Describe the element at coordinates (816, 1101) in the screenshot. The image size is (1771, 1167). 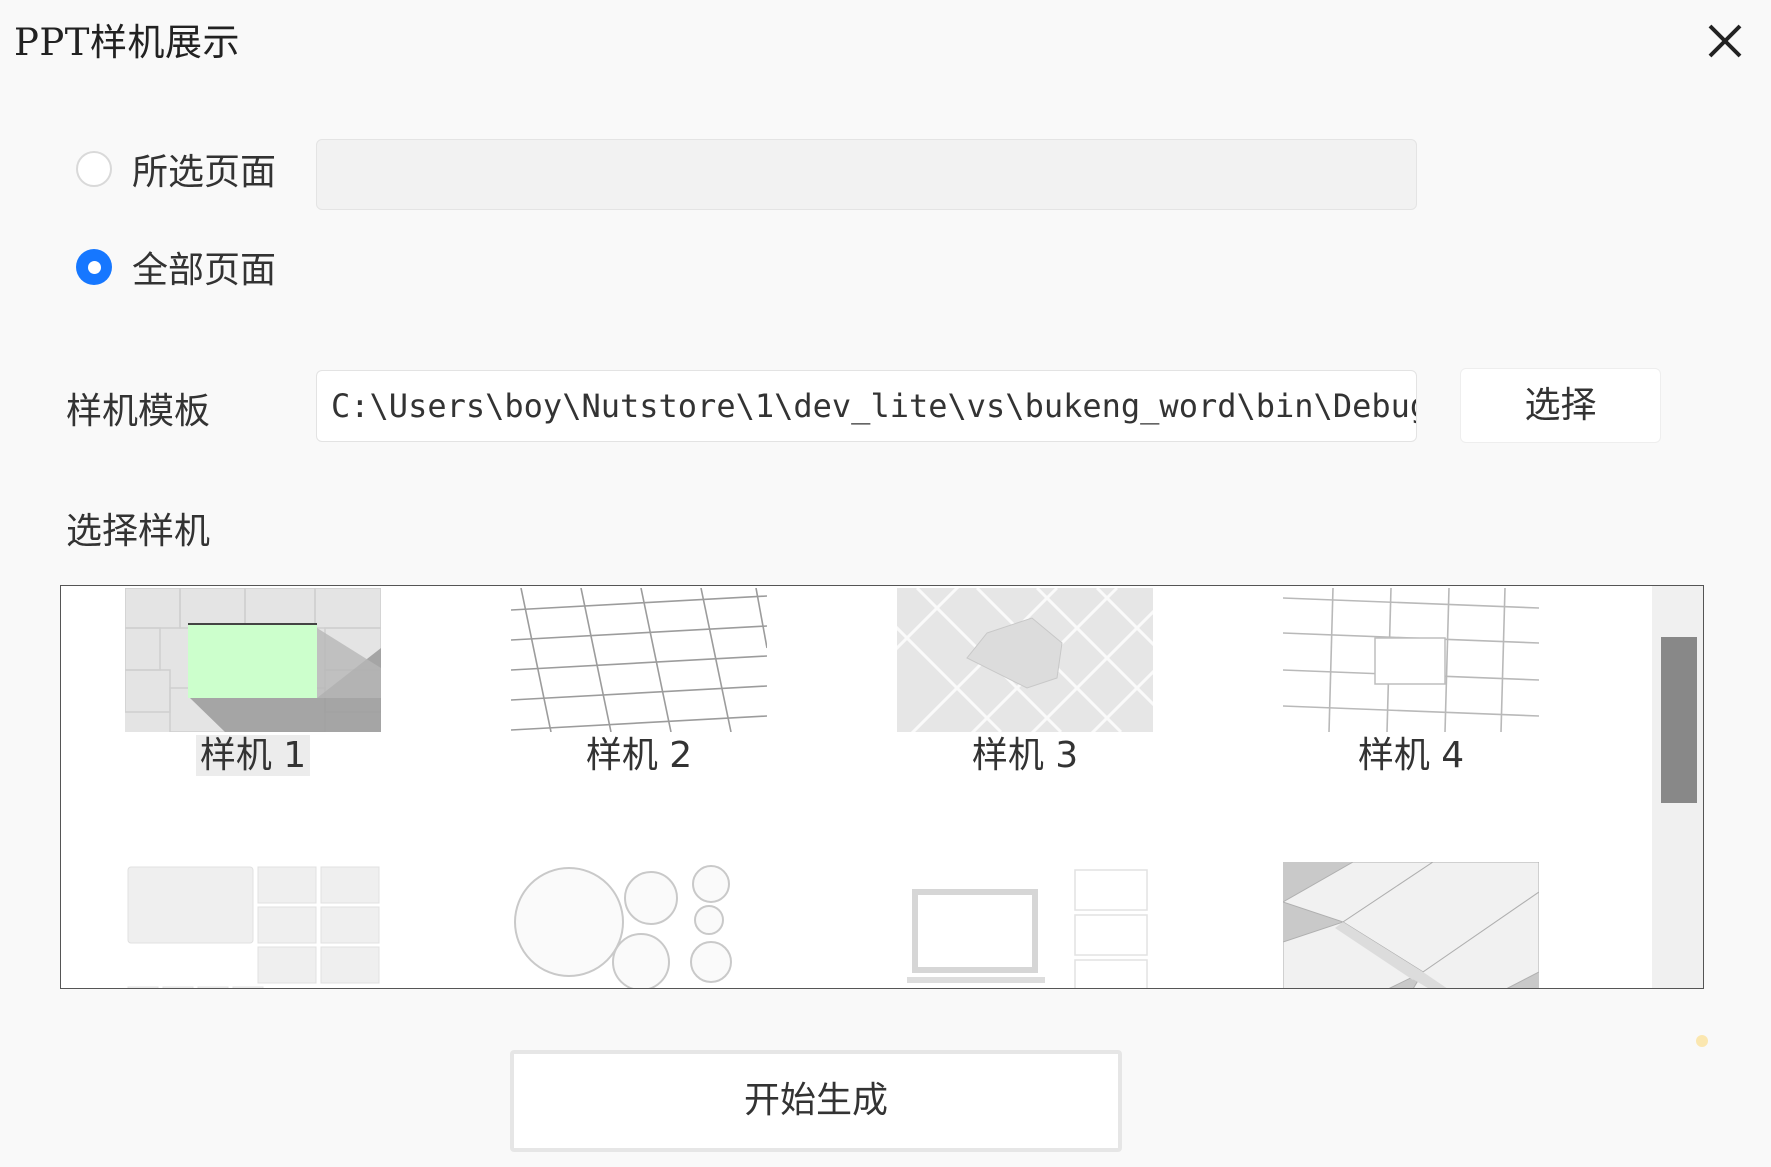
I see `start-generate-button: 开始生成` at that location.